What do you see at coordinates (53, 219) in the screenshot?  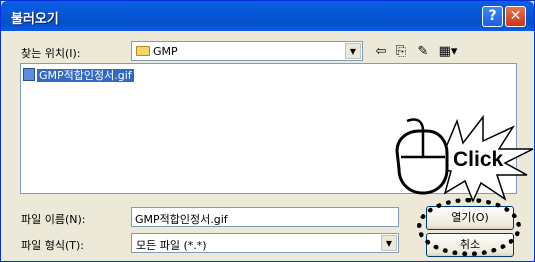 I see `filename-label: 파일 이름(N):` at bounding box center [53, 219].